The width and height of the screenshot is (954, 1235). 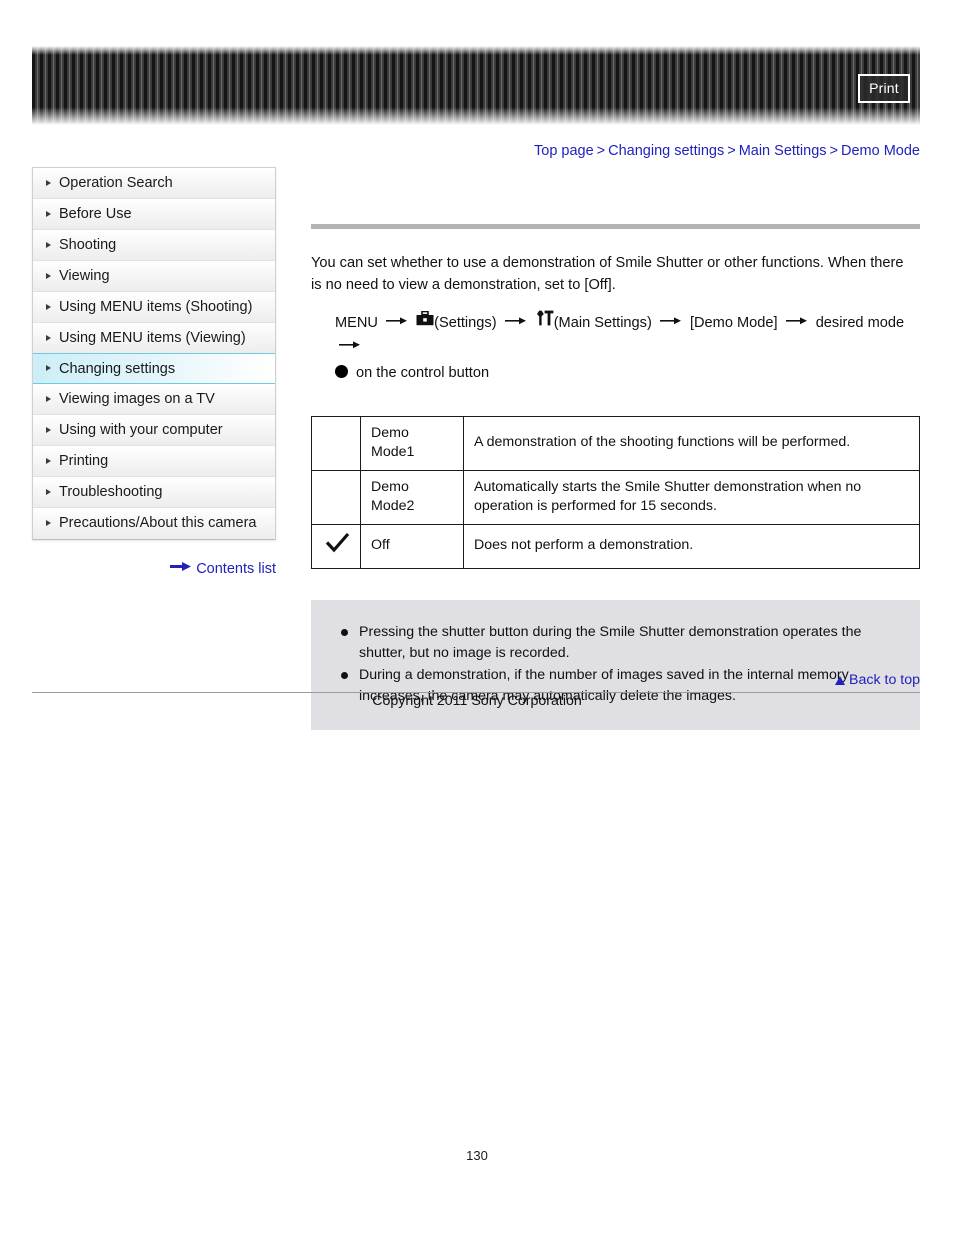 What do you see at coordinates (154, 245) in the screenshot?
I see `sidebar-item-shooting: Shooting` at bounding box center [154, 245].